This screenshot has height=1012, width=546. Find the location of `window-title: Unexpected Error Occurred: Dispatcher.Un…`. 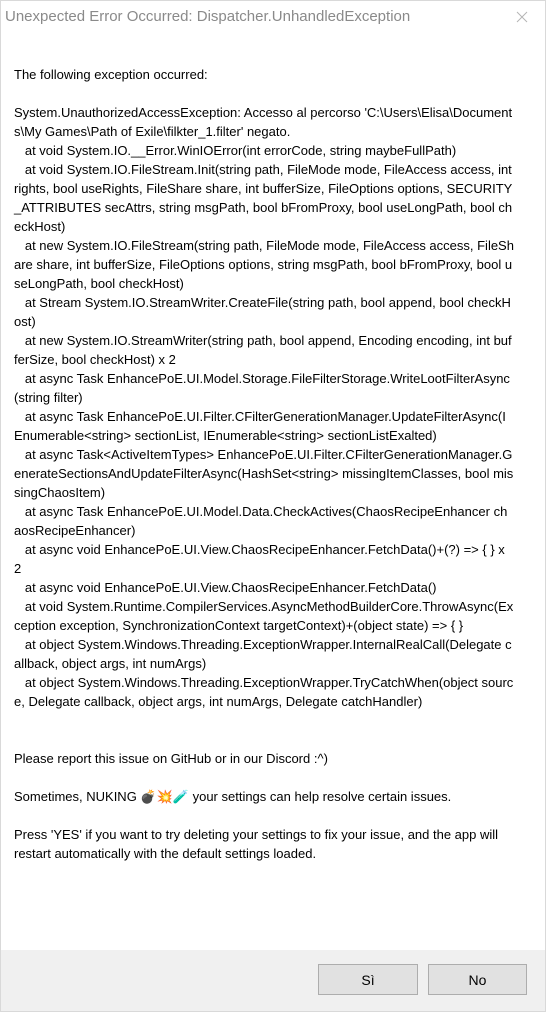

window-title: Unexpected Error Occurred: Dispatcher.Un… is located at coordinates (208, 16).